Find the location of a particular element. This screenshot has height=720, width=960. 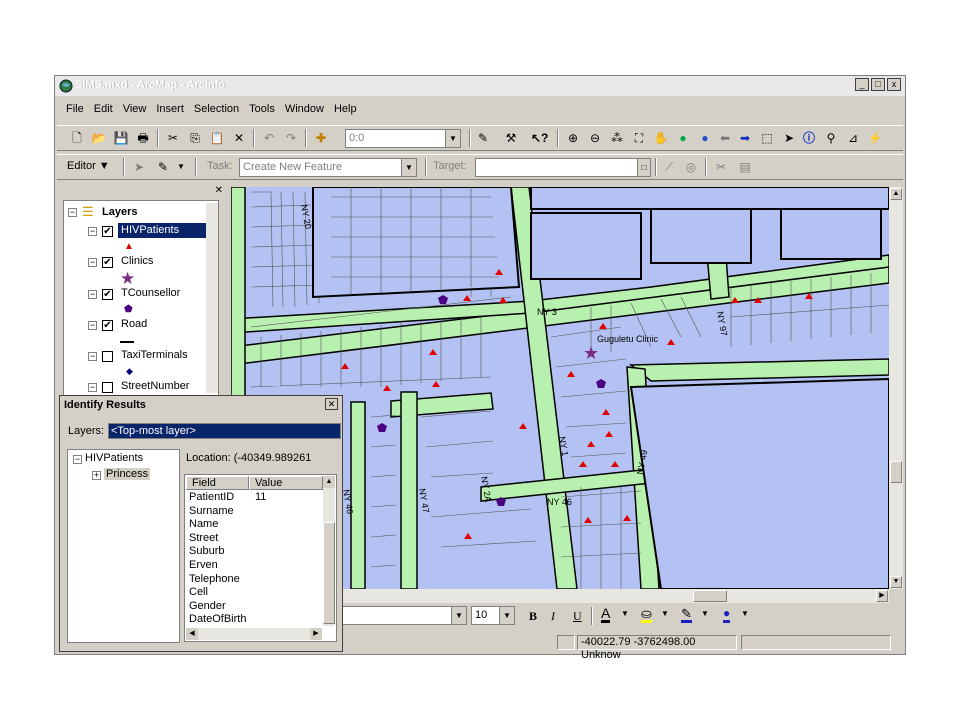

forward-arrow-icon: ➡ is located at coordinates (745, 138).